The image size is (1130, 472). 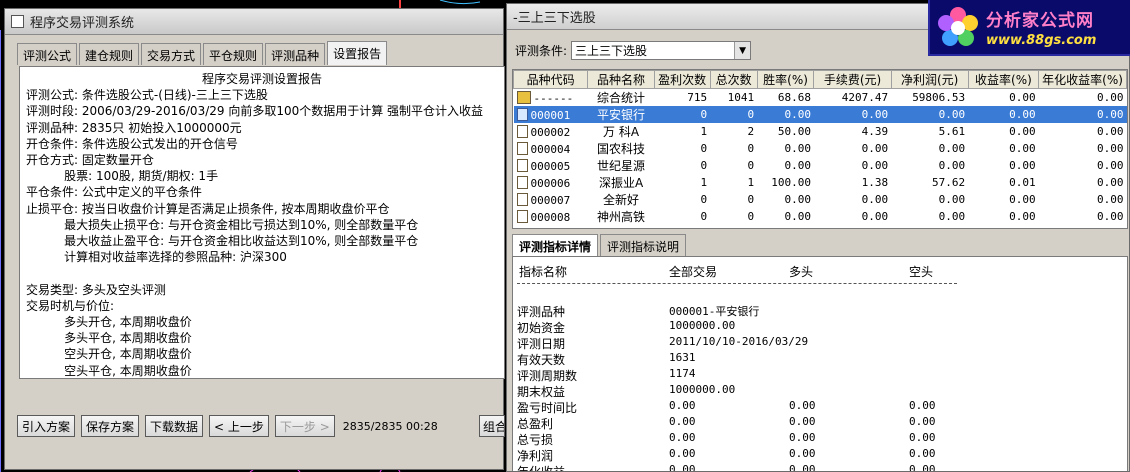 What do you see at coordinates (621, 217) in the screenshot?
I see `cell-name: 神州高铁` at bounding box center [621, 217].